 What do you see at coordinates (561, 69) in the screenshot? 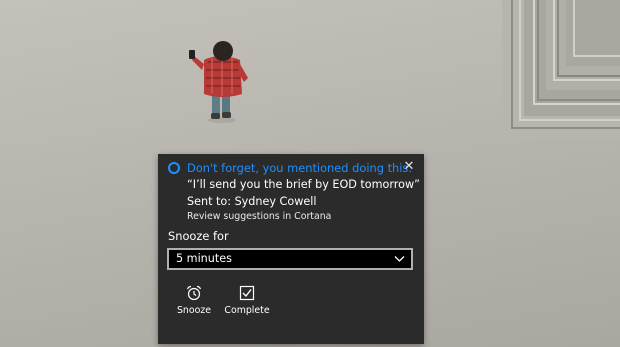
I see `building-steps-decoration` at bounding box center [561, 69].